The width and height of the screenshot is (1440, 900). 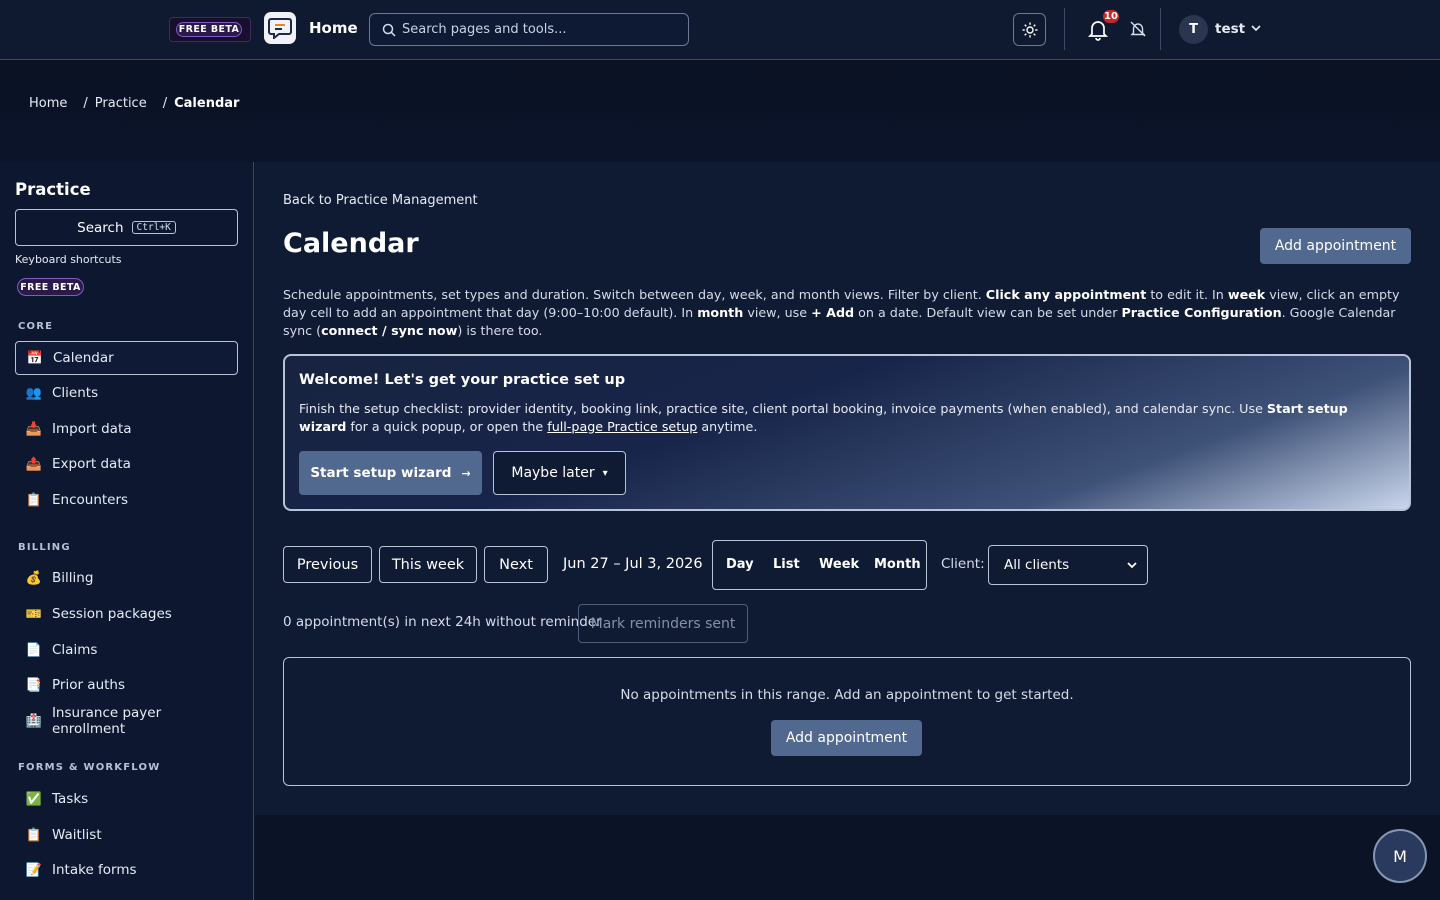 I want to click on app-logo-icon, so click(x=280, y=28).